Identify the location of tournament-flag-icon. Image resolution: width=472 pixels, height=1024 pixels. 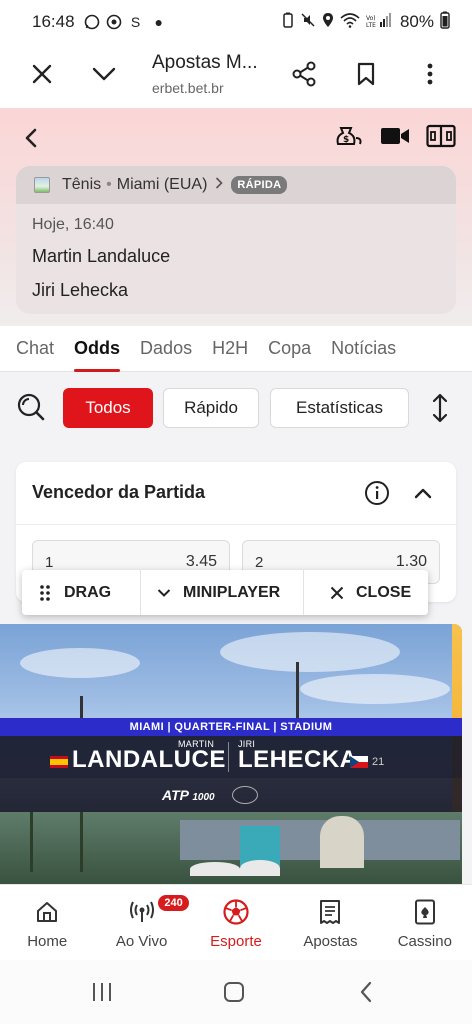
(42, 185).